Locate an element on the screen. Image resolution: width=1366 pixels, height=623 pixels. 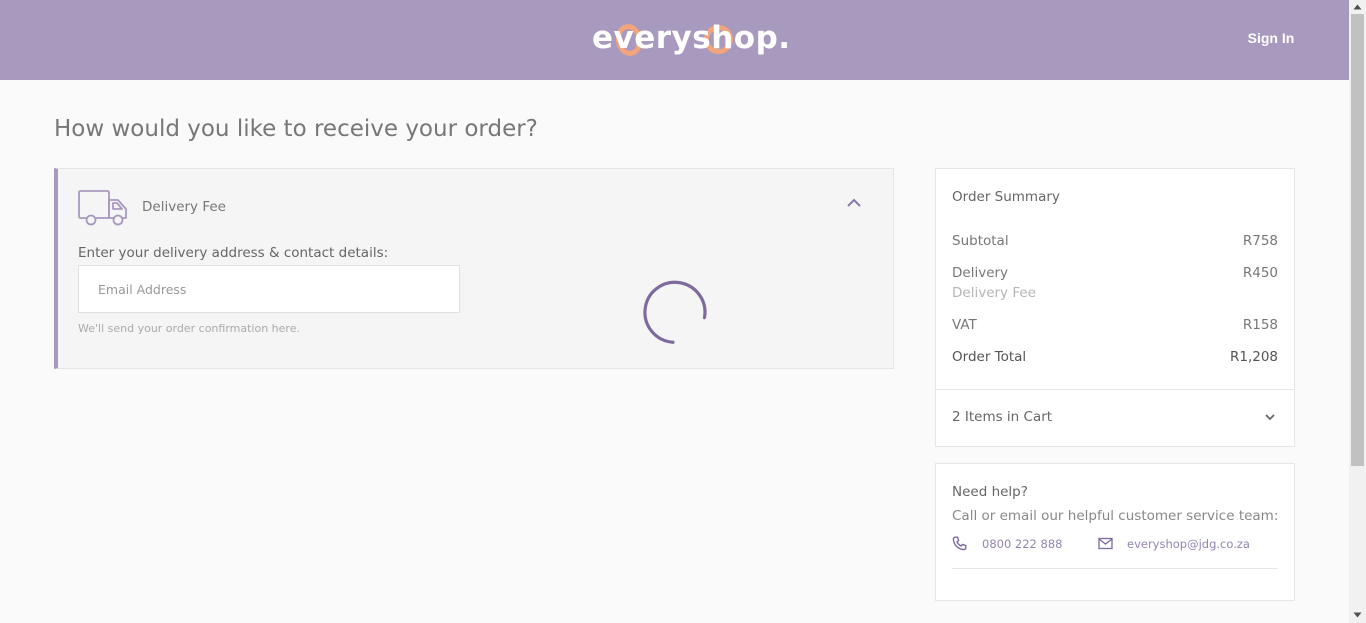
scrollbar-thumb is located at coordinates (1357, 240).